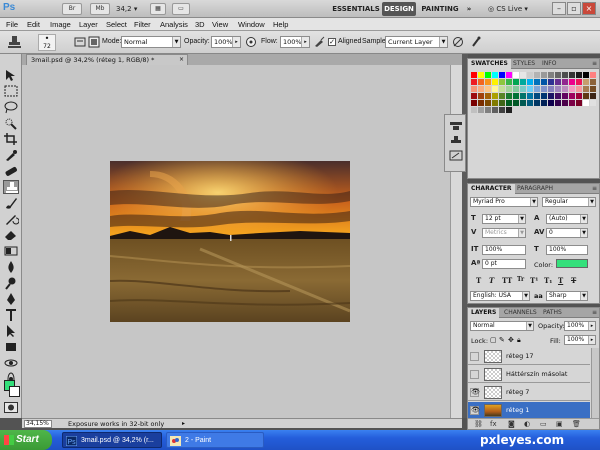  I want to click on menu-analysis: Analysis, so click(174, 24).